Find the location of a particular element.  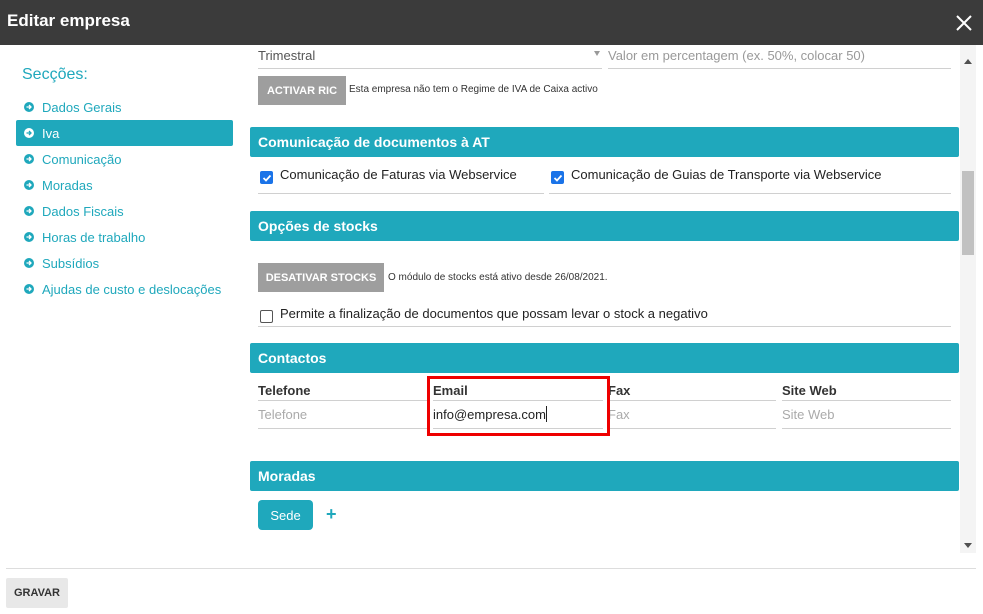

sidebar-item-label: Iva is located at coordinates (51, 133).